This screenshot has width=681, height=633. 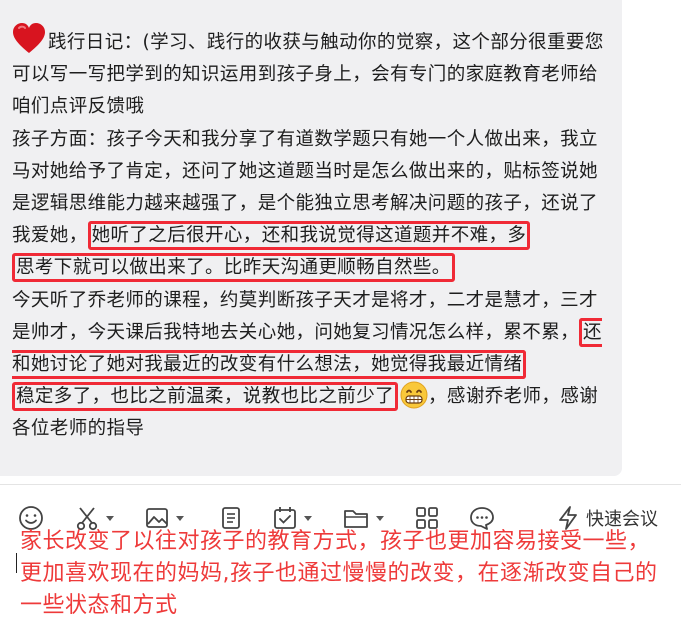 What do you see at coordinates (29, 39) in the screenshot?
I see `heart-icon` at bounding box center [29, 39].